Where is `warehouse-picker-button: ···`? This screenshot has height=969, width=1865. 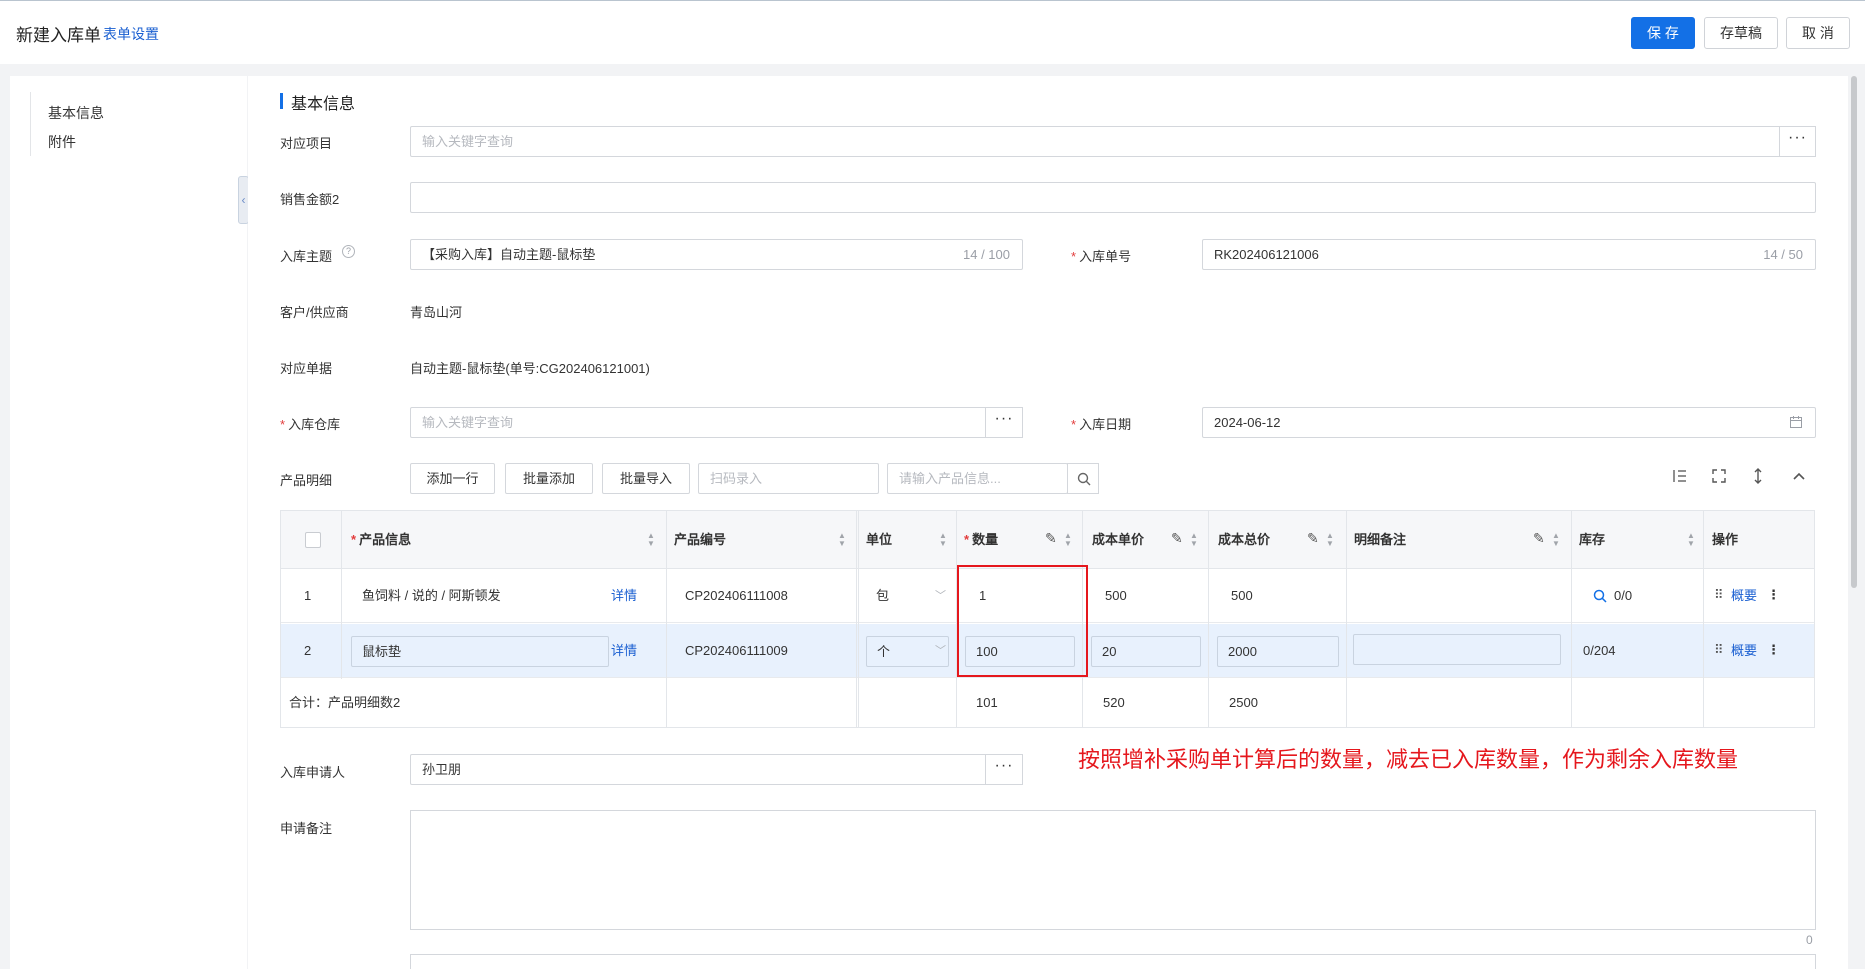 warehouse-picker-button: ··· is located at coordinates (1004, 422).